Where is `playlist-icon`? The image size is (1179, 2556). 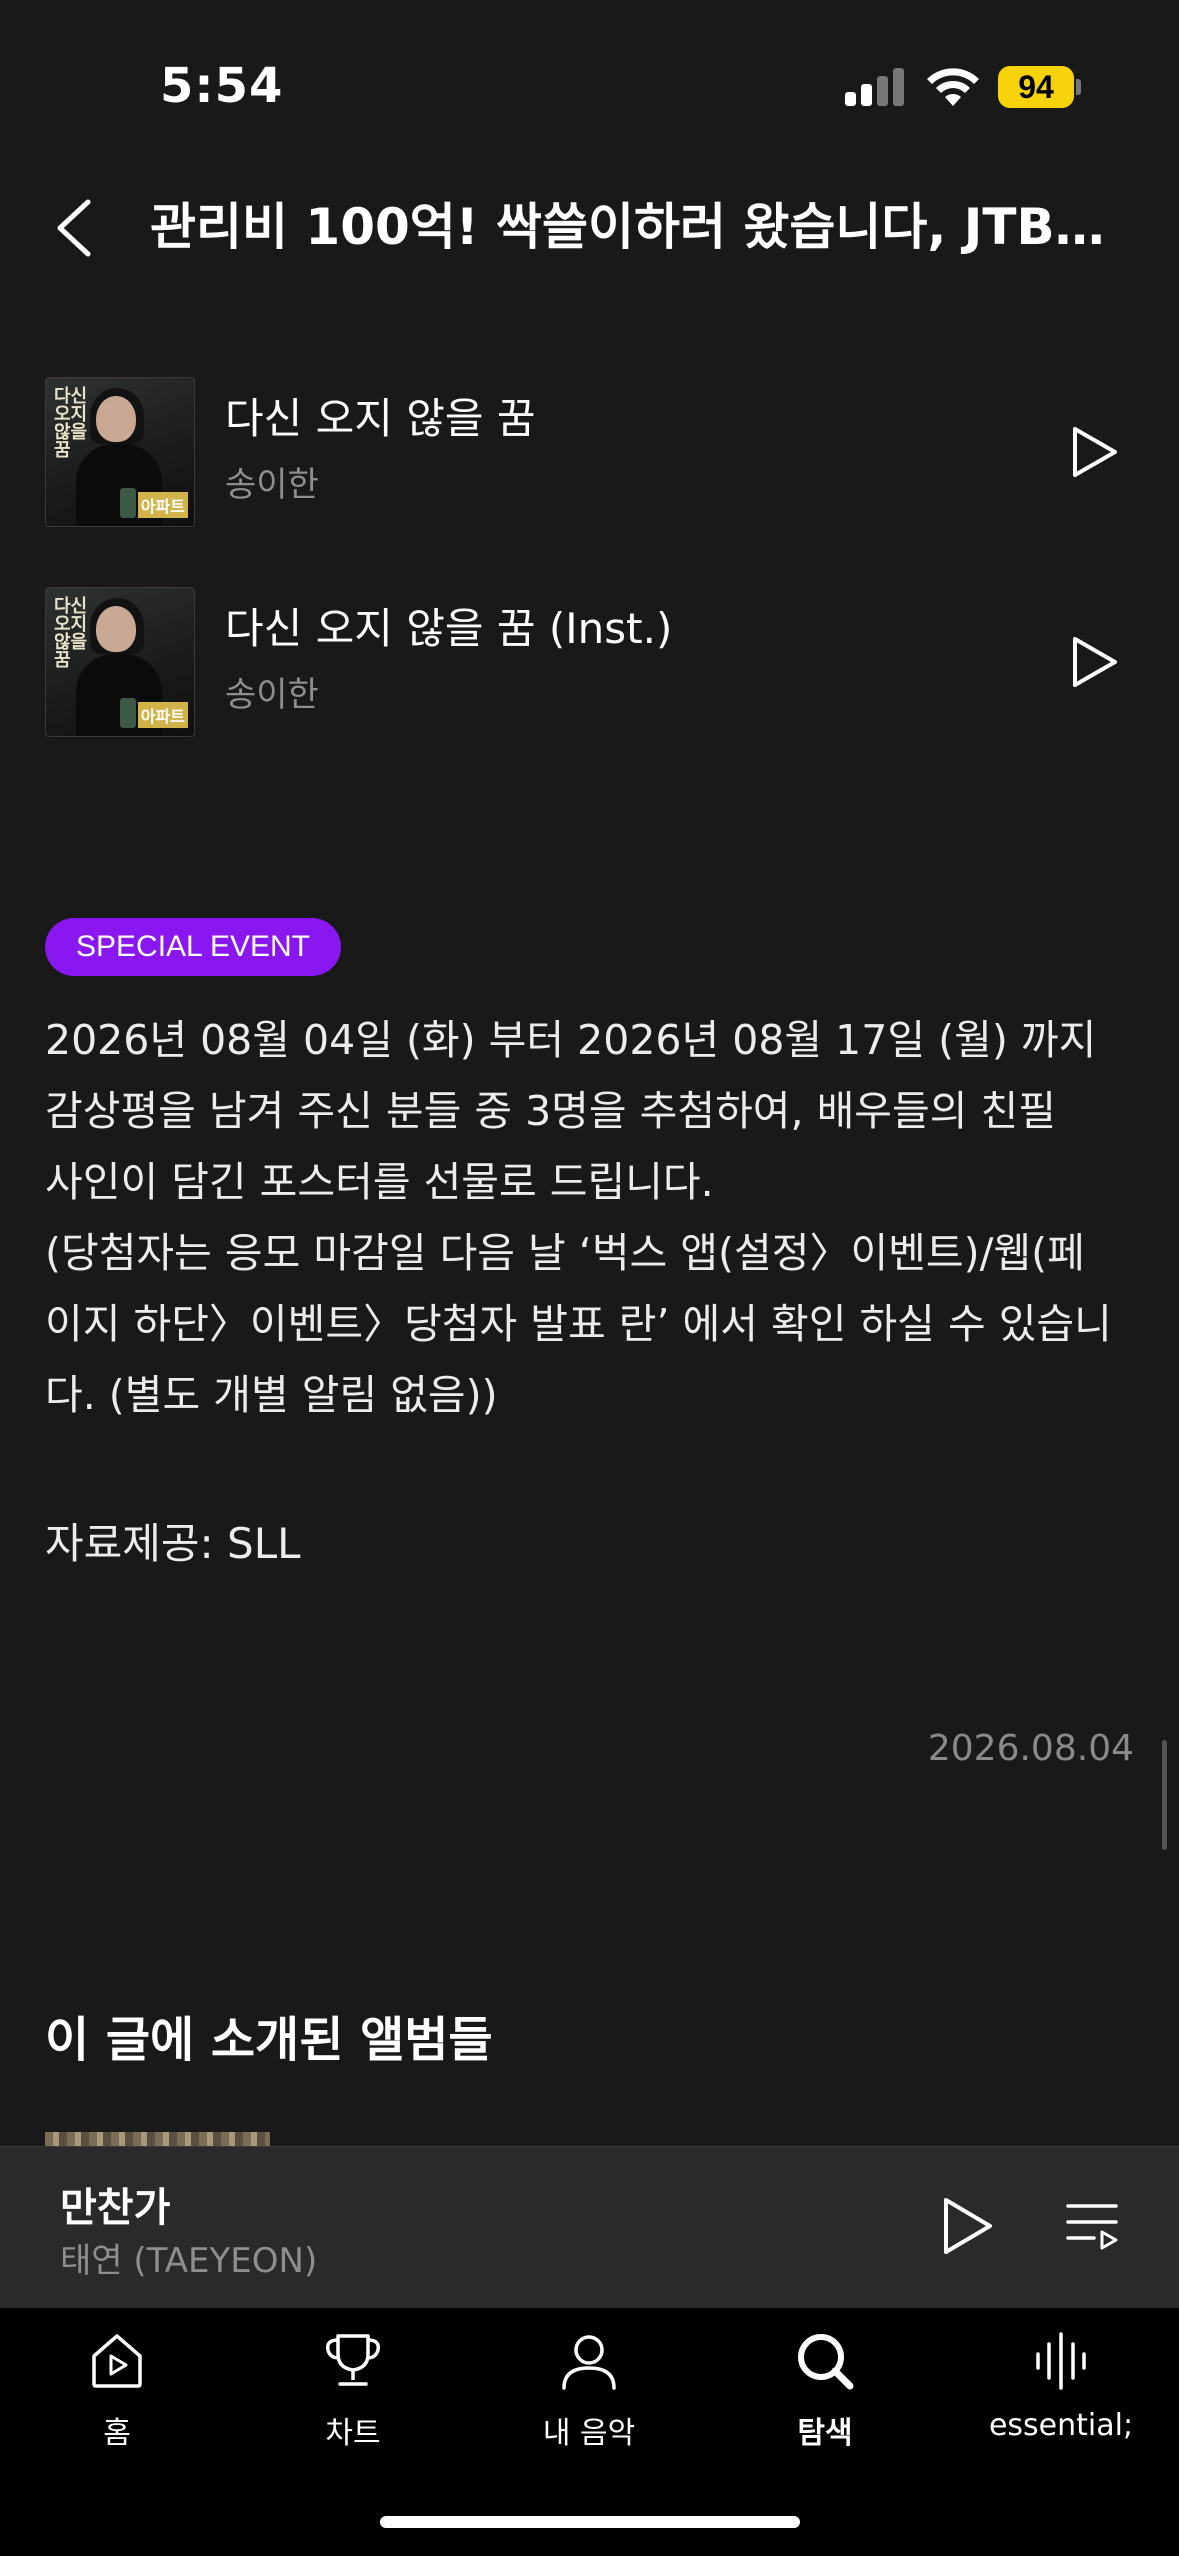
playlist-icon is located at coordinates (1092, 2226).